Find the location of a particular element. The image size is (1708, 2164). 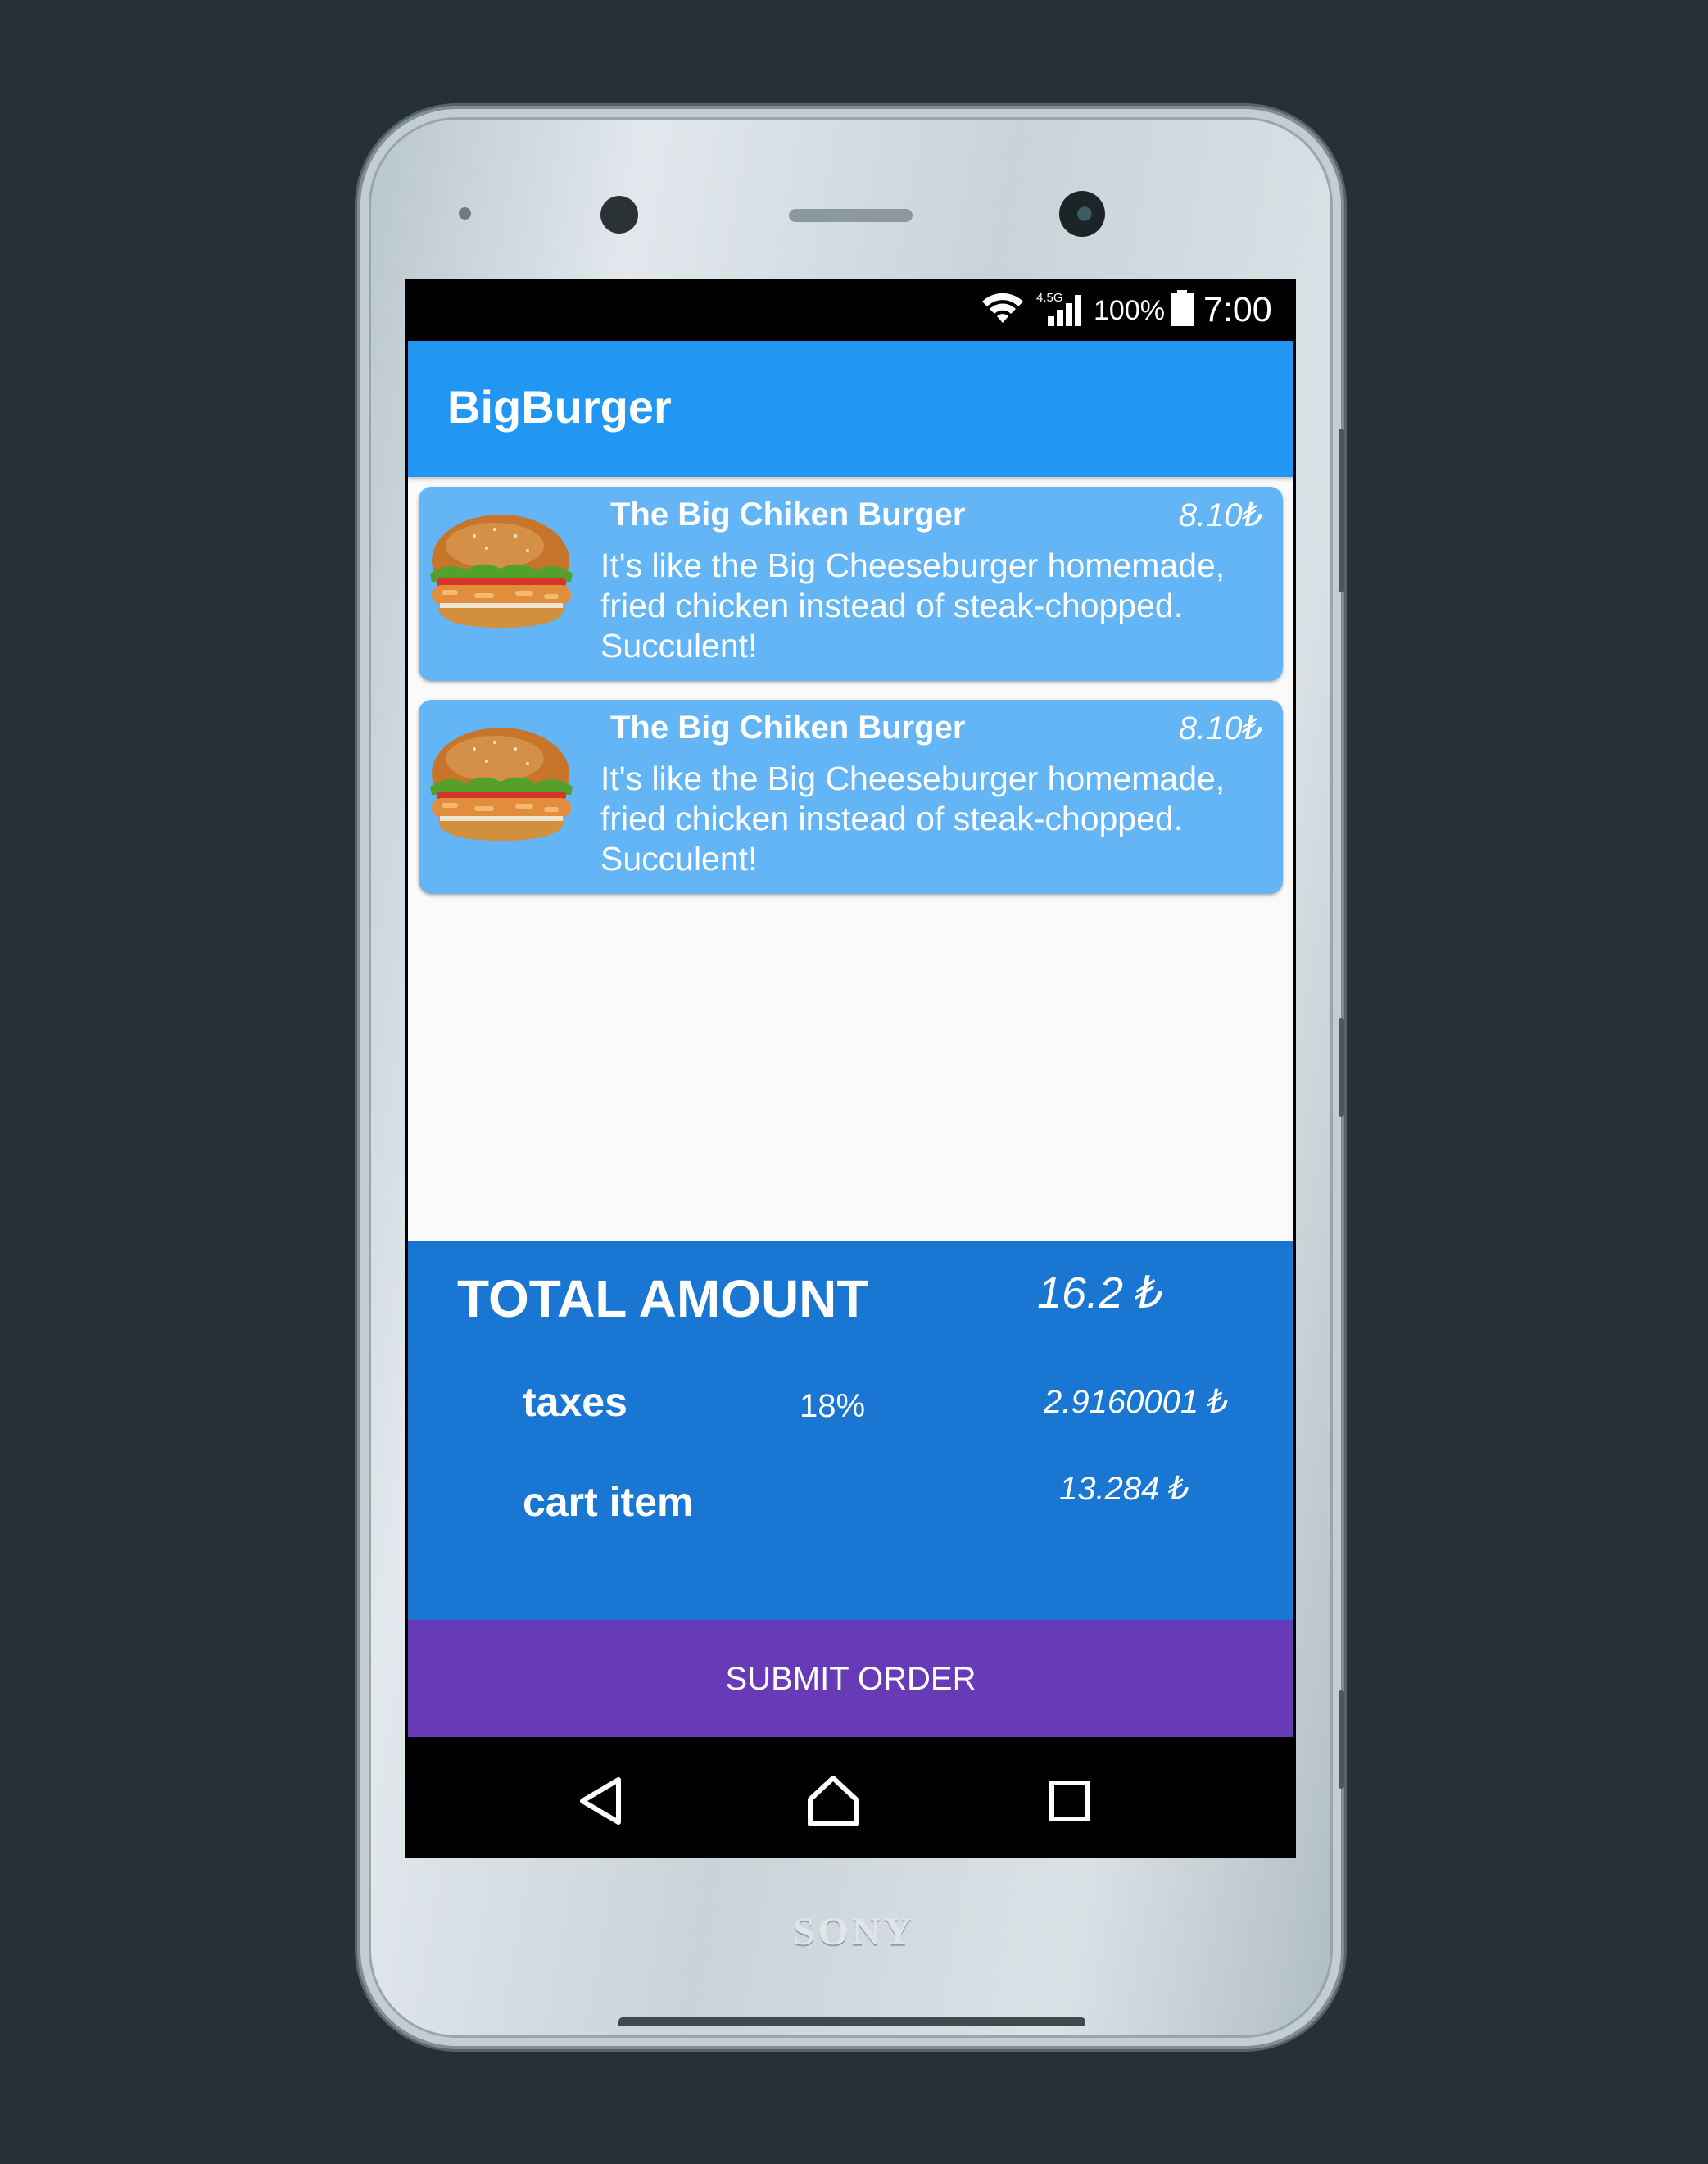

back-icon is located at coordinates (602, 1801).